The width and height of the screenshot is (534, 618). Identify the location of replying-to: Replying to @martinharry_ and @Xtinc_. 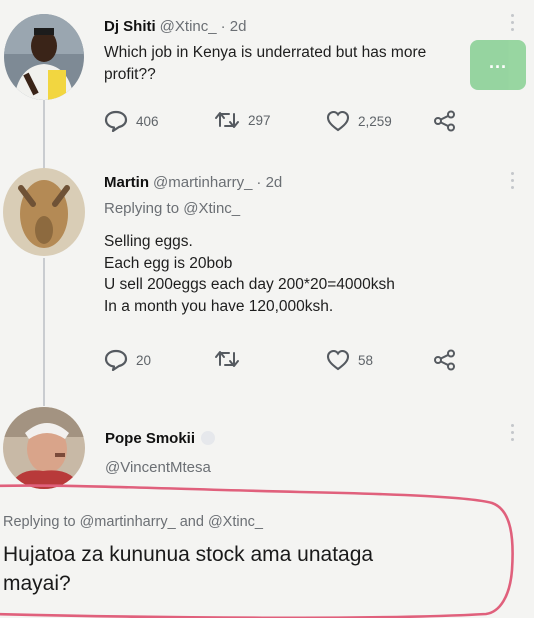
(133, 522).